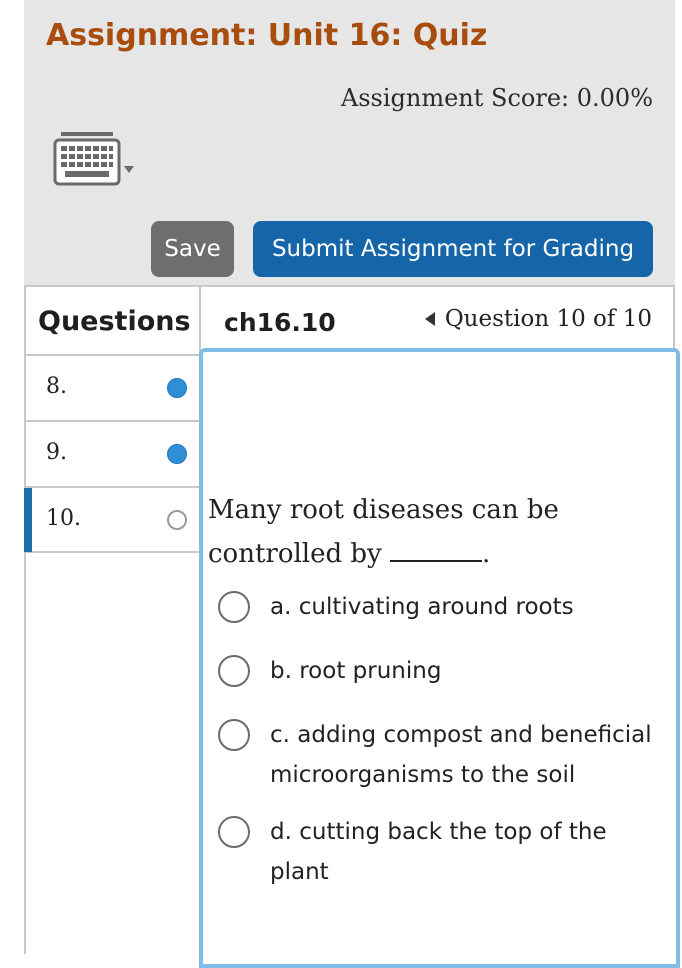 This screenshot has height=968, width=682. I want to click on question-list-item-9: 9., so click(112, 454).